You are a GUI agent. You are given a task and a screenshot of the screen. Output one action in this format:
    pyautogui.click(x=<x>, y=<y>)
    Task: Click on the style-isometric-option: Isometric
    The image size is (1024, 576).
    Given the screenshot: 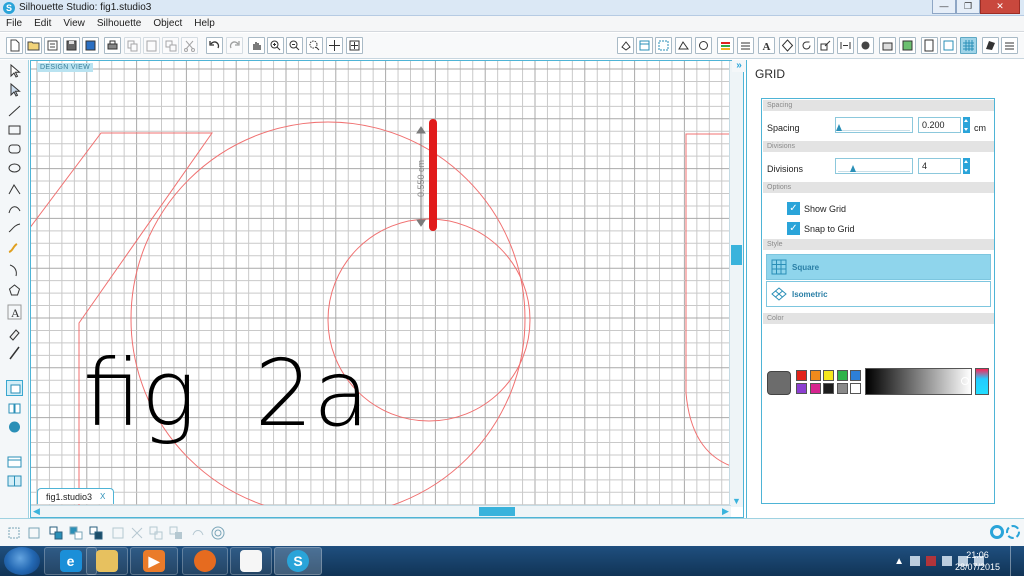 What is the action you would take?
    pyautogui.click(x=878, y=294)
    